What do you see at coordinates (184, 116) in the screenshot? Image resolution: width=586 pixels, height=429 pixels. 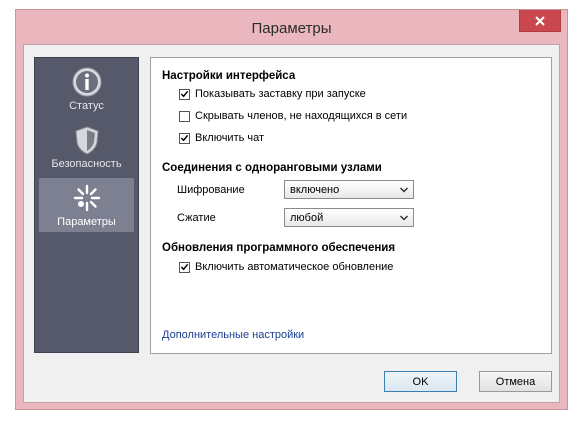 I see `hide-offline-checkbox` at bounding box center [184, 116].